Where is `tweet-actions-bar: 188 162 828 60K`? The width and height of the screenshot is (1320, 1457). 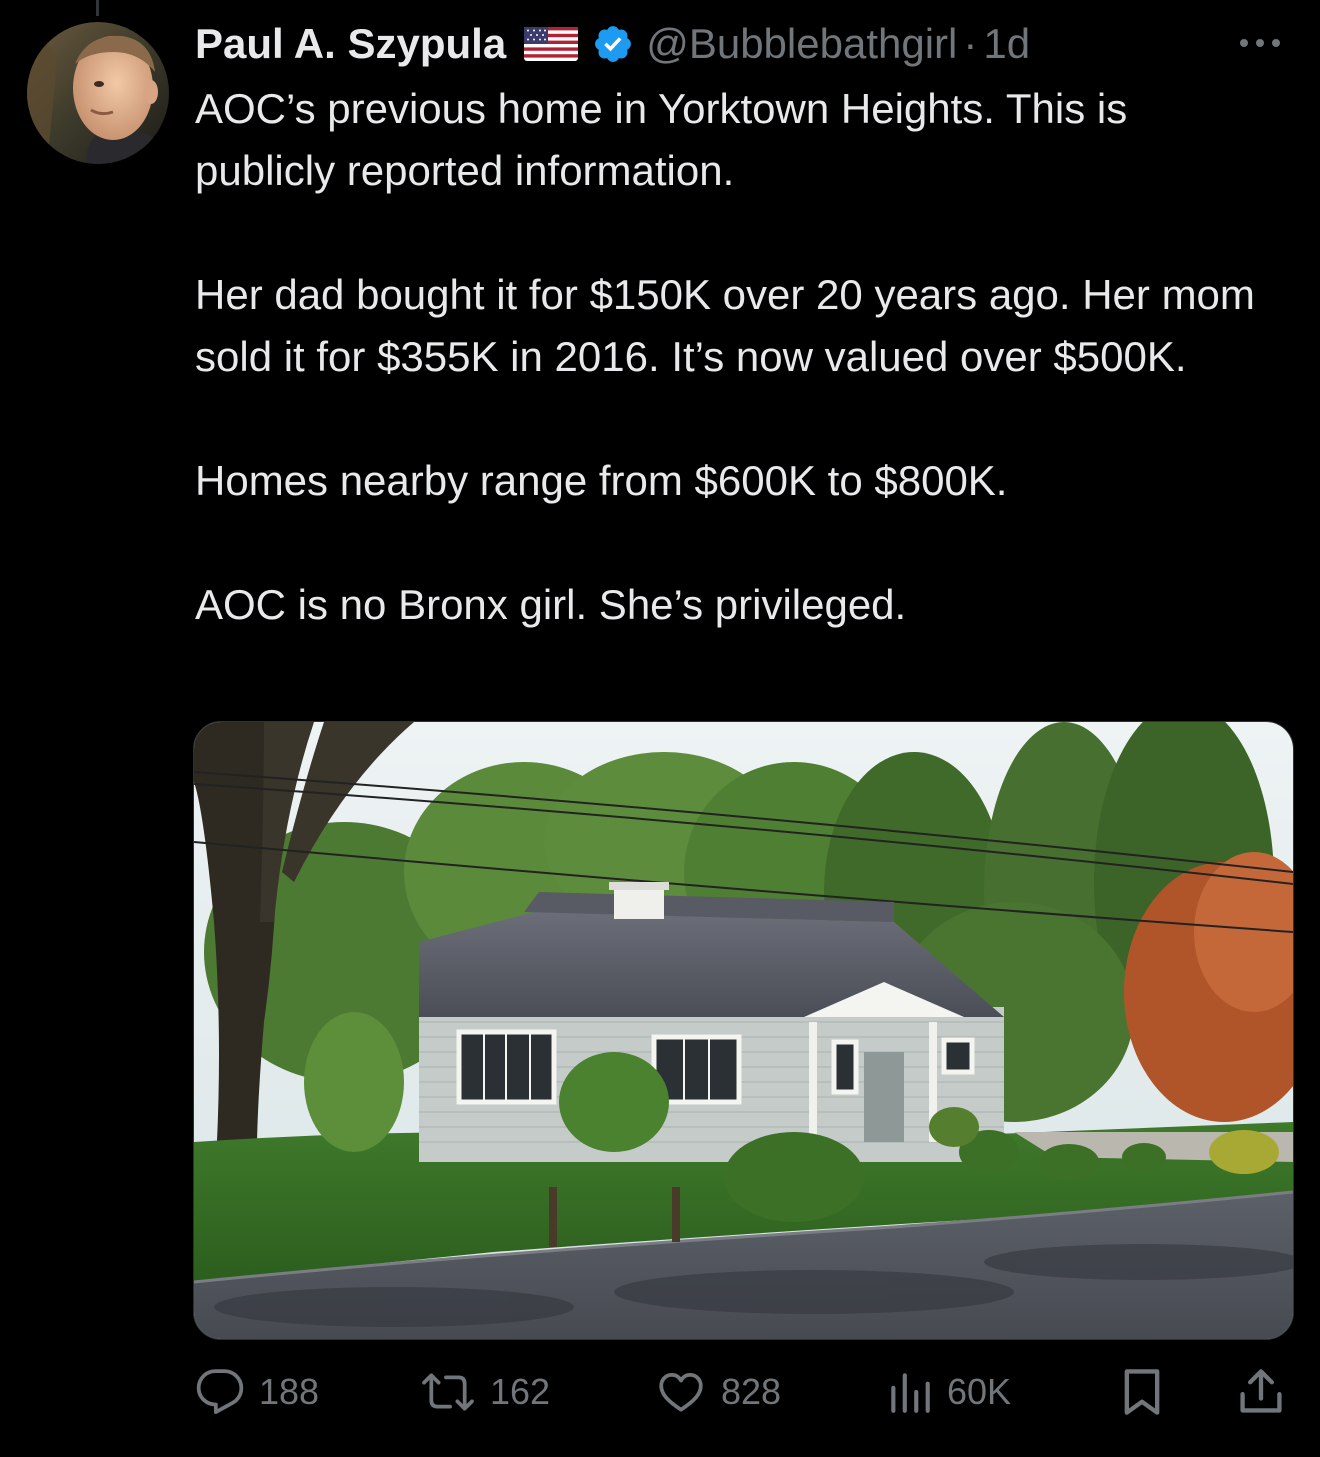
tweet-actions-bar: 188 162 828 60K is located at coordinates (742, 1392).